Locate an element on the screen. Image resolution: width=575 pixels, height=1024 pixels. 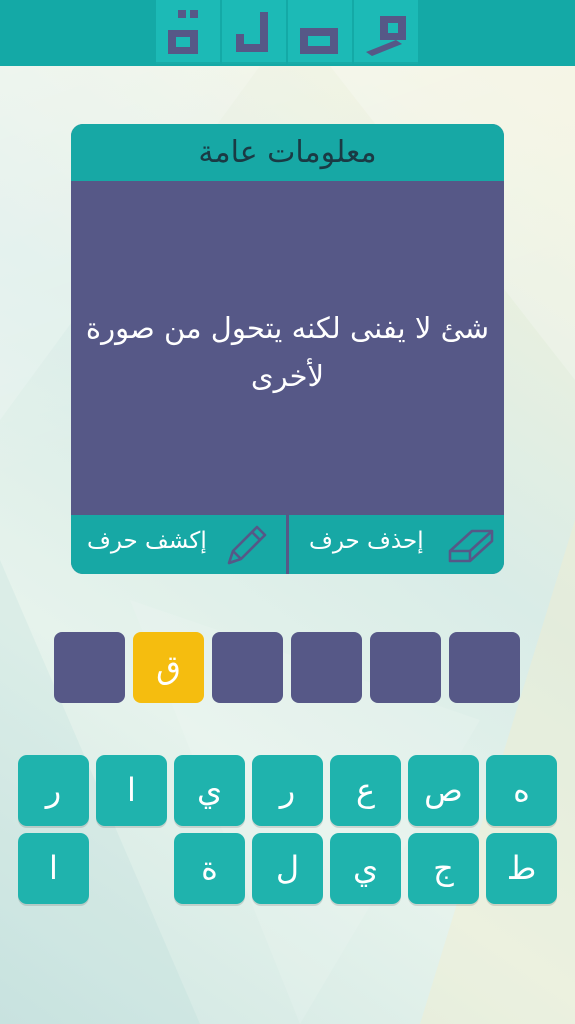
letter-key: ه is located at coordinates (521, 790).